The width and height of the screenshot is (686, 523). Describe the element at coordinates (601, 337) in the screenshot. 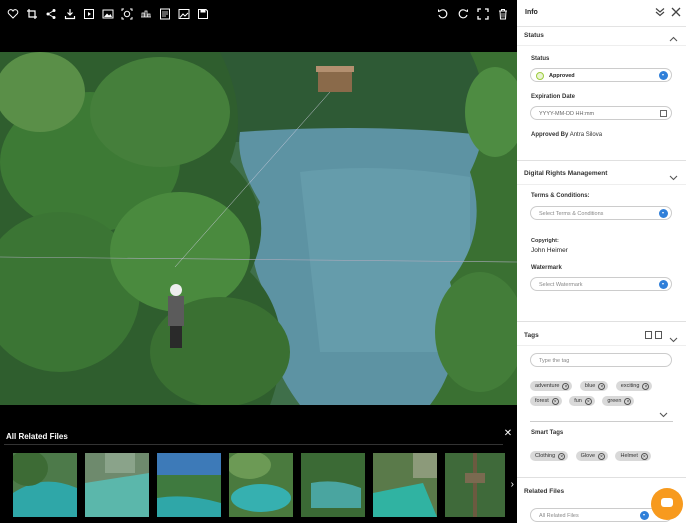

I see `tags-section-header: Tags` at that location.